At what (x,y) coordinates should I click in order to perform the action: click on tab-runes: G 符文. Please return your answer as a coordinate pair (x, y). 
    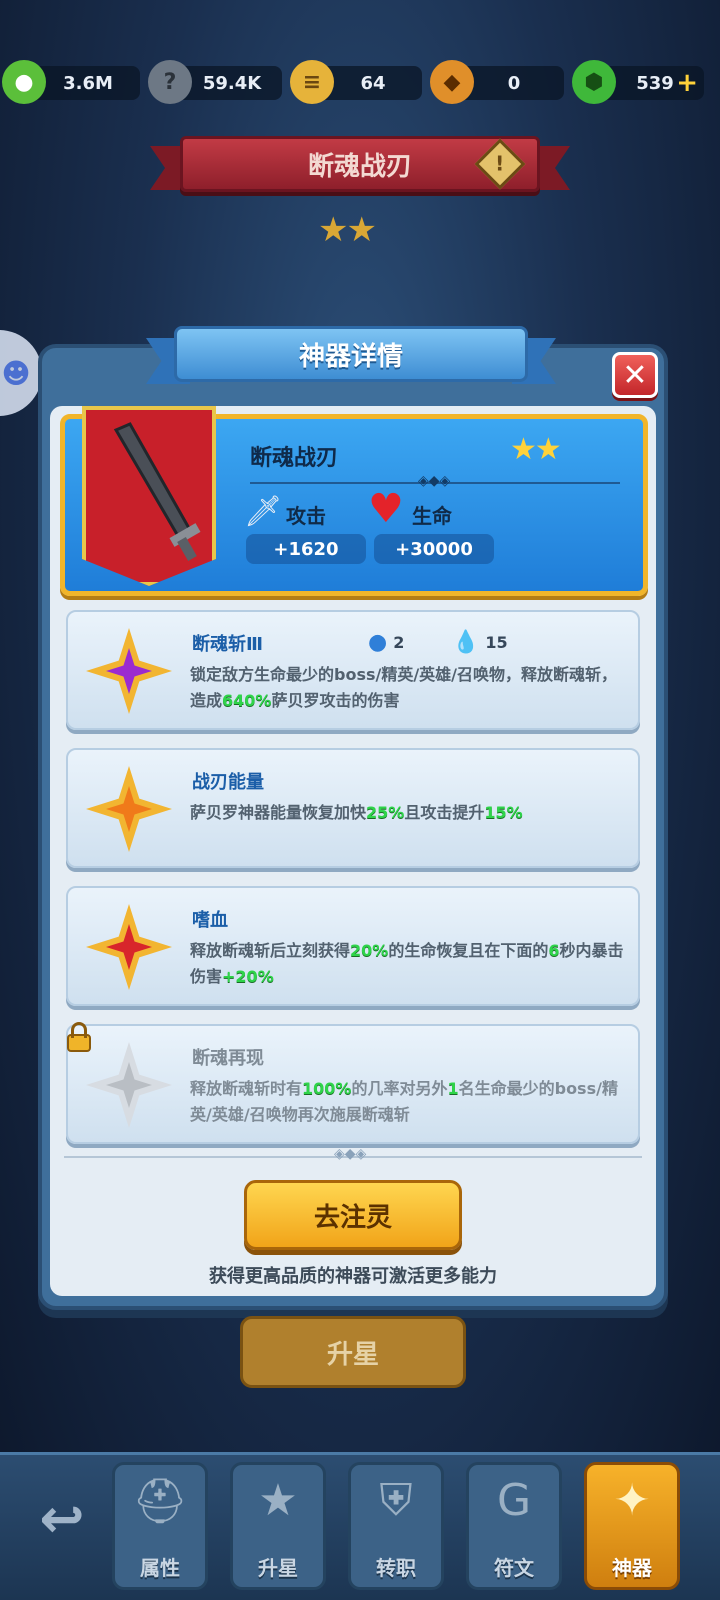
    Looking at the image, I should click on (514, 1526).